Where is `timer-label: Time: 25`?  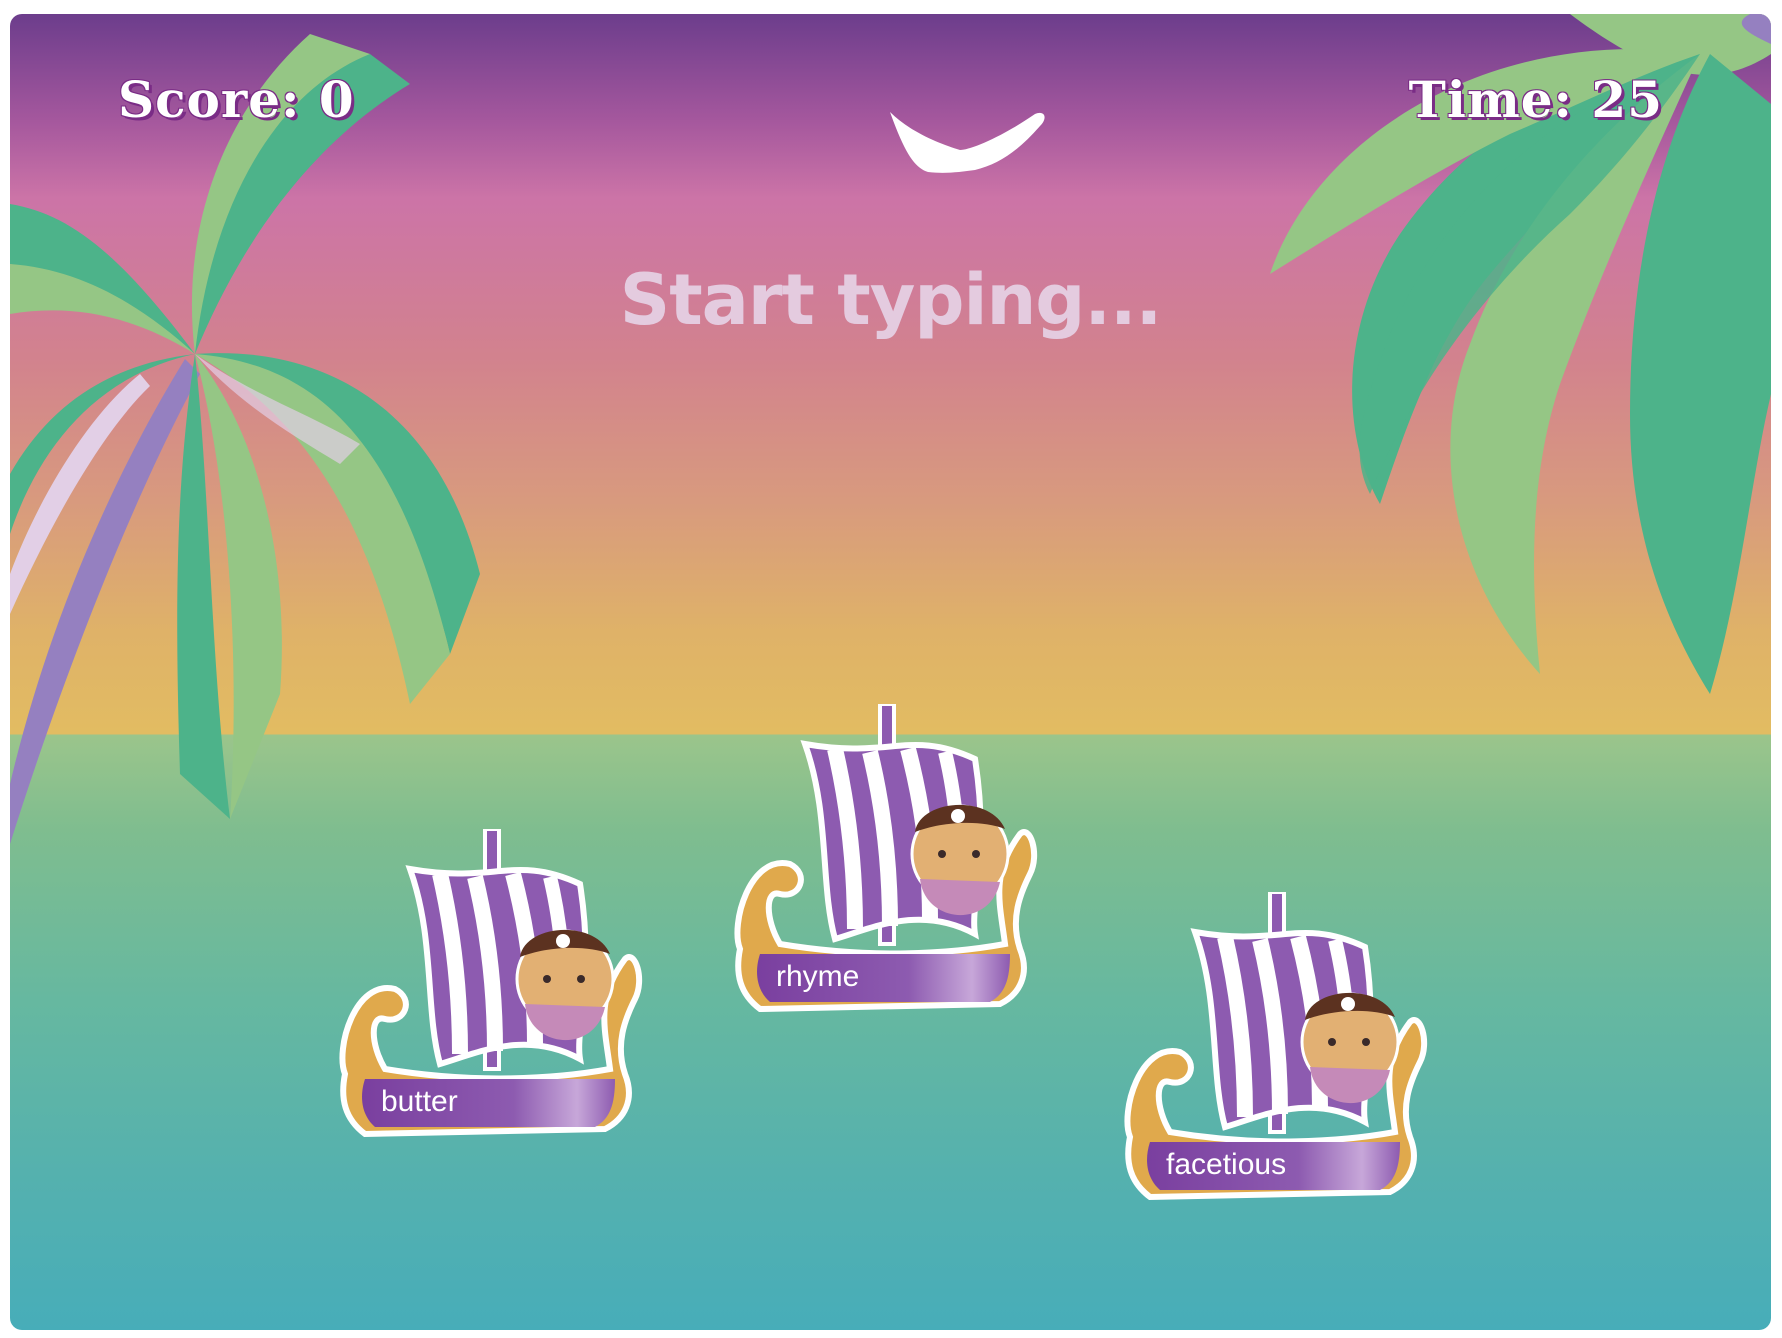 timer-label: Time: 25 is located at coordinates (1535, 99).